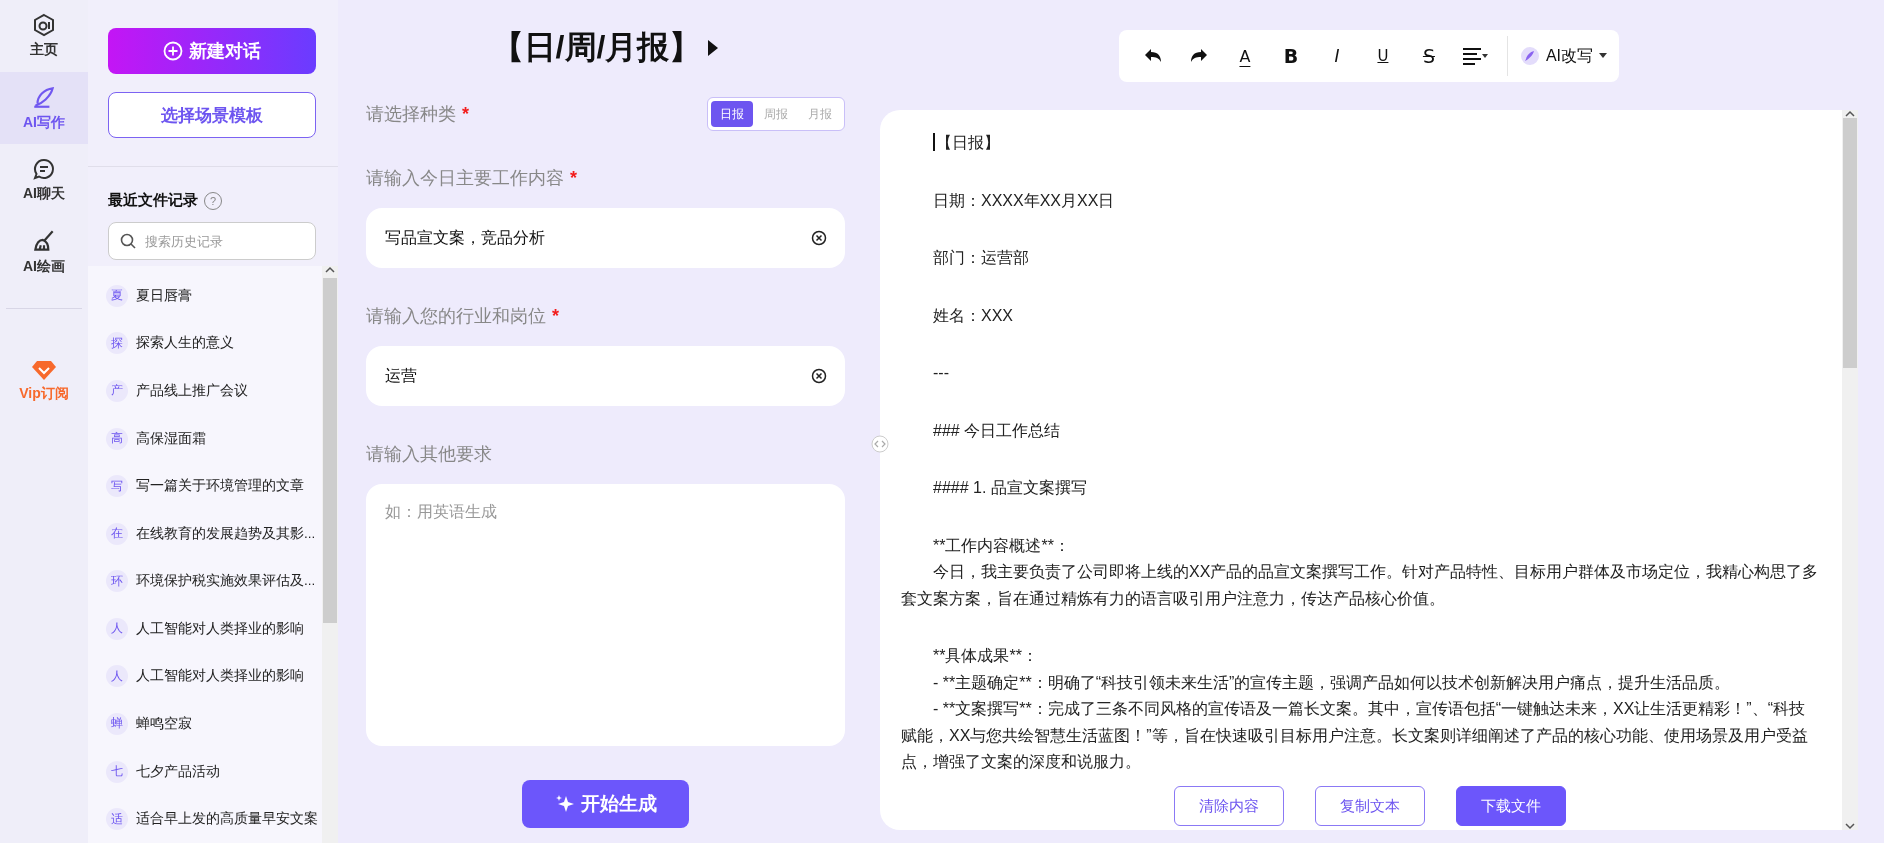 This screenshot has width=1884, height=843. Describe the element at coordinates (411, 114) in the screenshot. I see `field-label: 请选择种类` at that location.